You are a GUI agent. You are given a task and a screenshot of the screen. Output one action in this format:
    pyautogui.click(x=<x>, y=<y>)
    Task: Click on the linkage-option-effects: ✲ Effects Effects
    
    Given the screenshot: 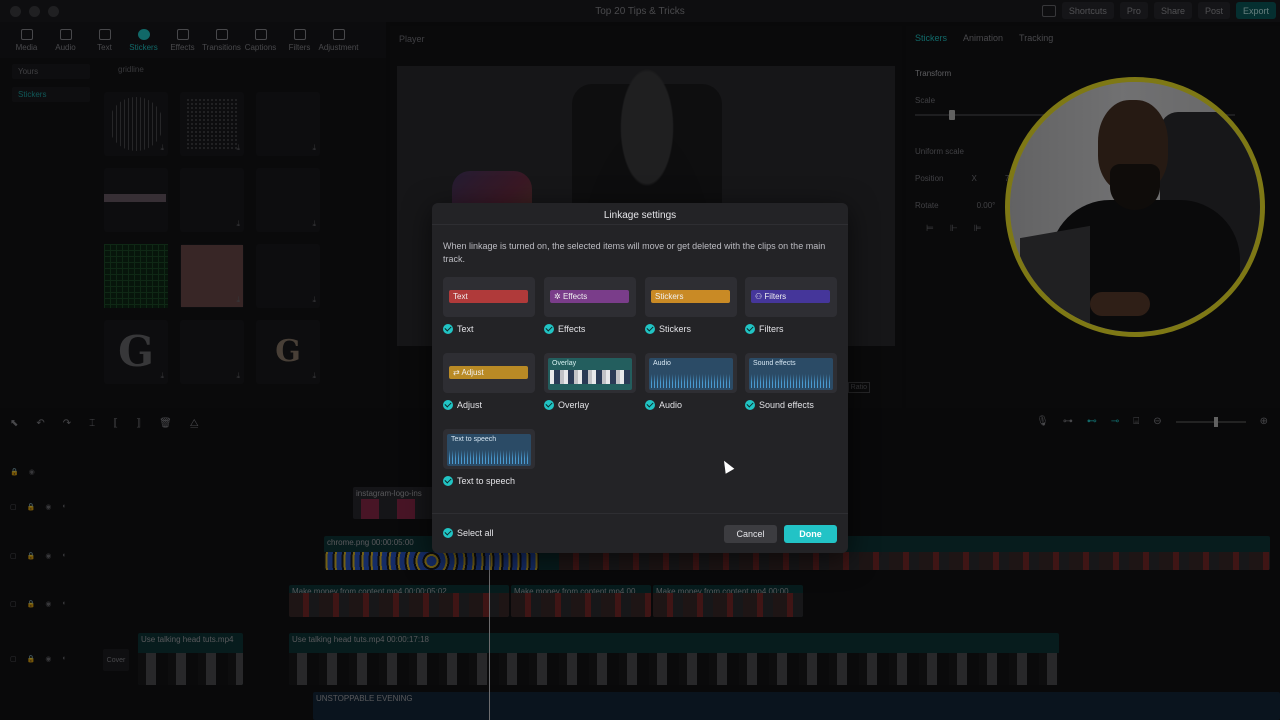 What is the action you would take?
    pyautogui.click(x=590, y=305)
    